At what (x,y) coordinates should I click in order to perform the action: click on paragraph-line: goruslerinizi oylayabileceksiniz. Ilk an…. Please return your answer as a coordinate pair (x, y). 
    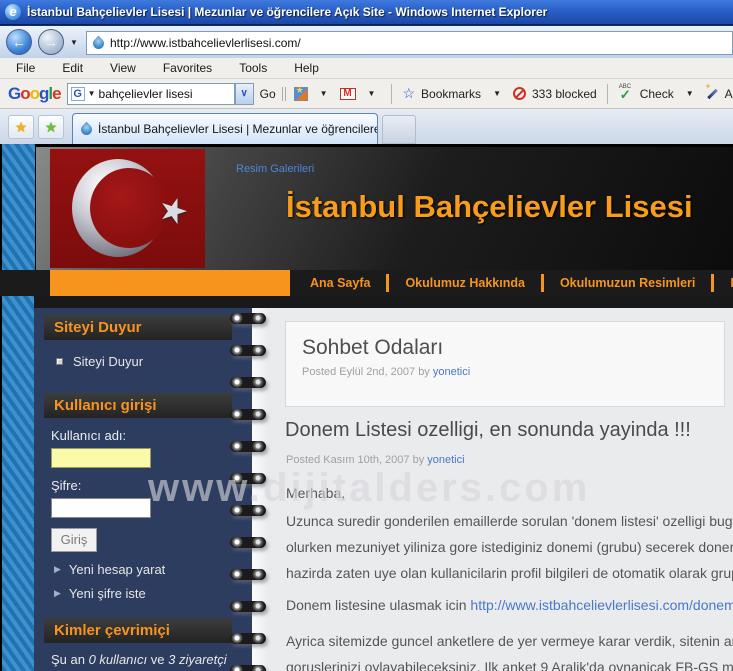
    Looking at the image, I should click on (509, 665).